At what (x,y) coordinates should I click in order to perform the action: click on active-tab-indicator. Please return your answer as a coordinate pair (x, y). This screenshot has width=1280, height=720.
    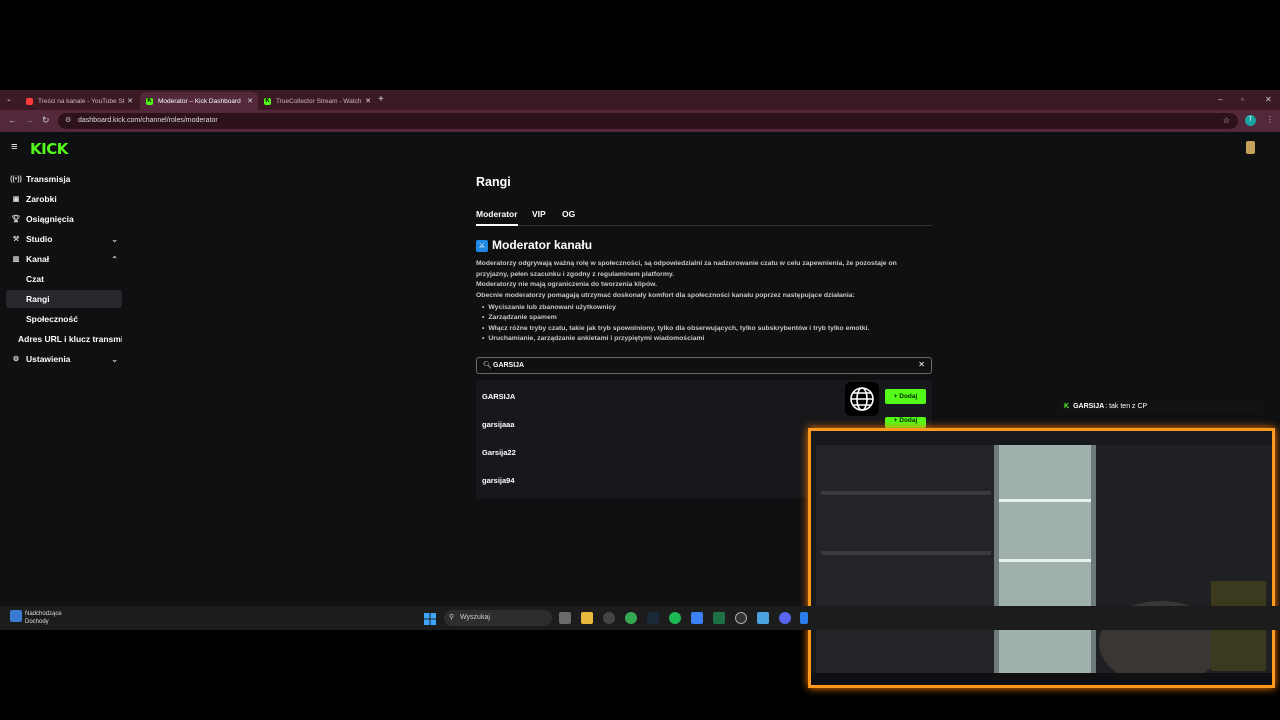
    Looking at the image, I should click on (497, 225).